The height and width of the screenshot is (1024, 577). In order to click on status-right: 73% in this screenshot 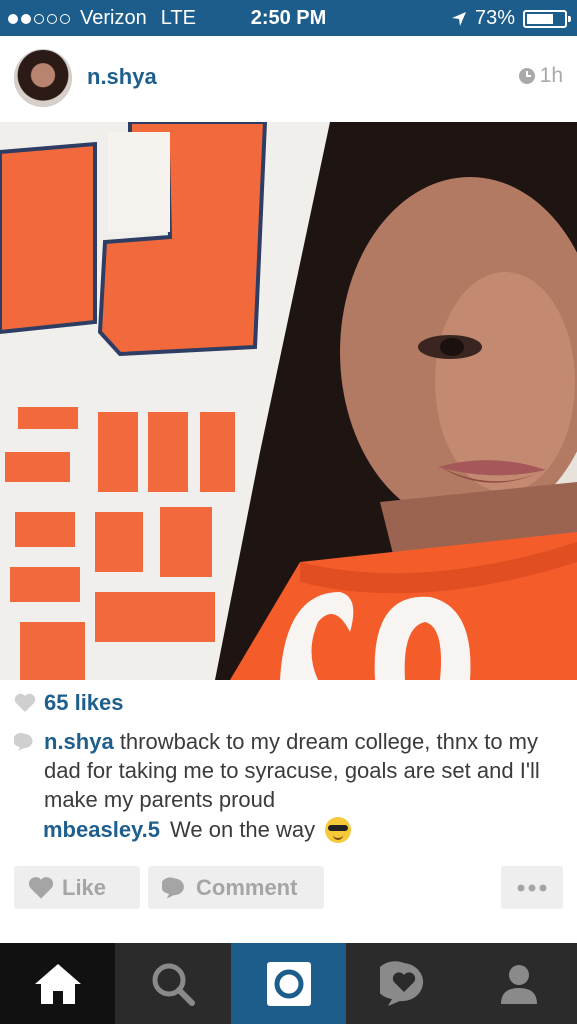, I will do `click(511, 18)`.